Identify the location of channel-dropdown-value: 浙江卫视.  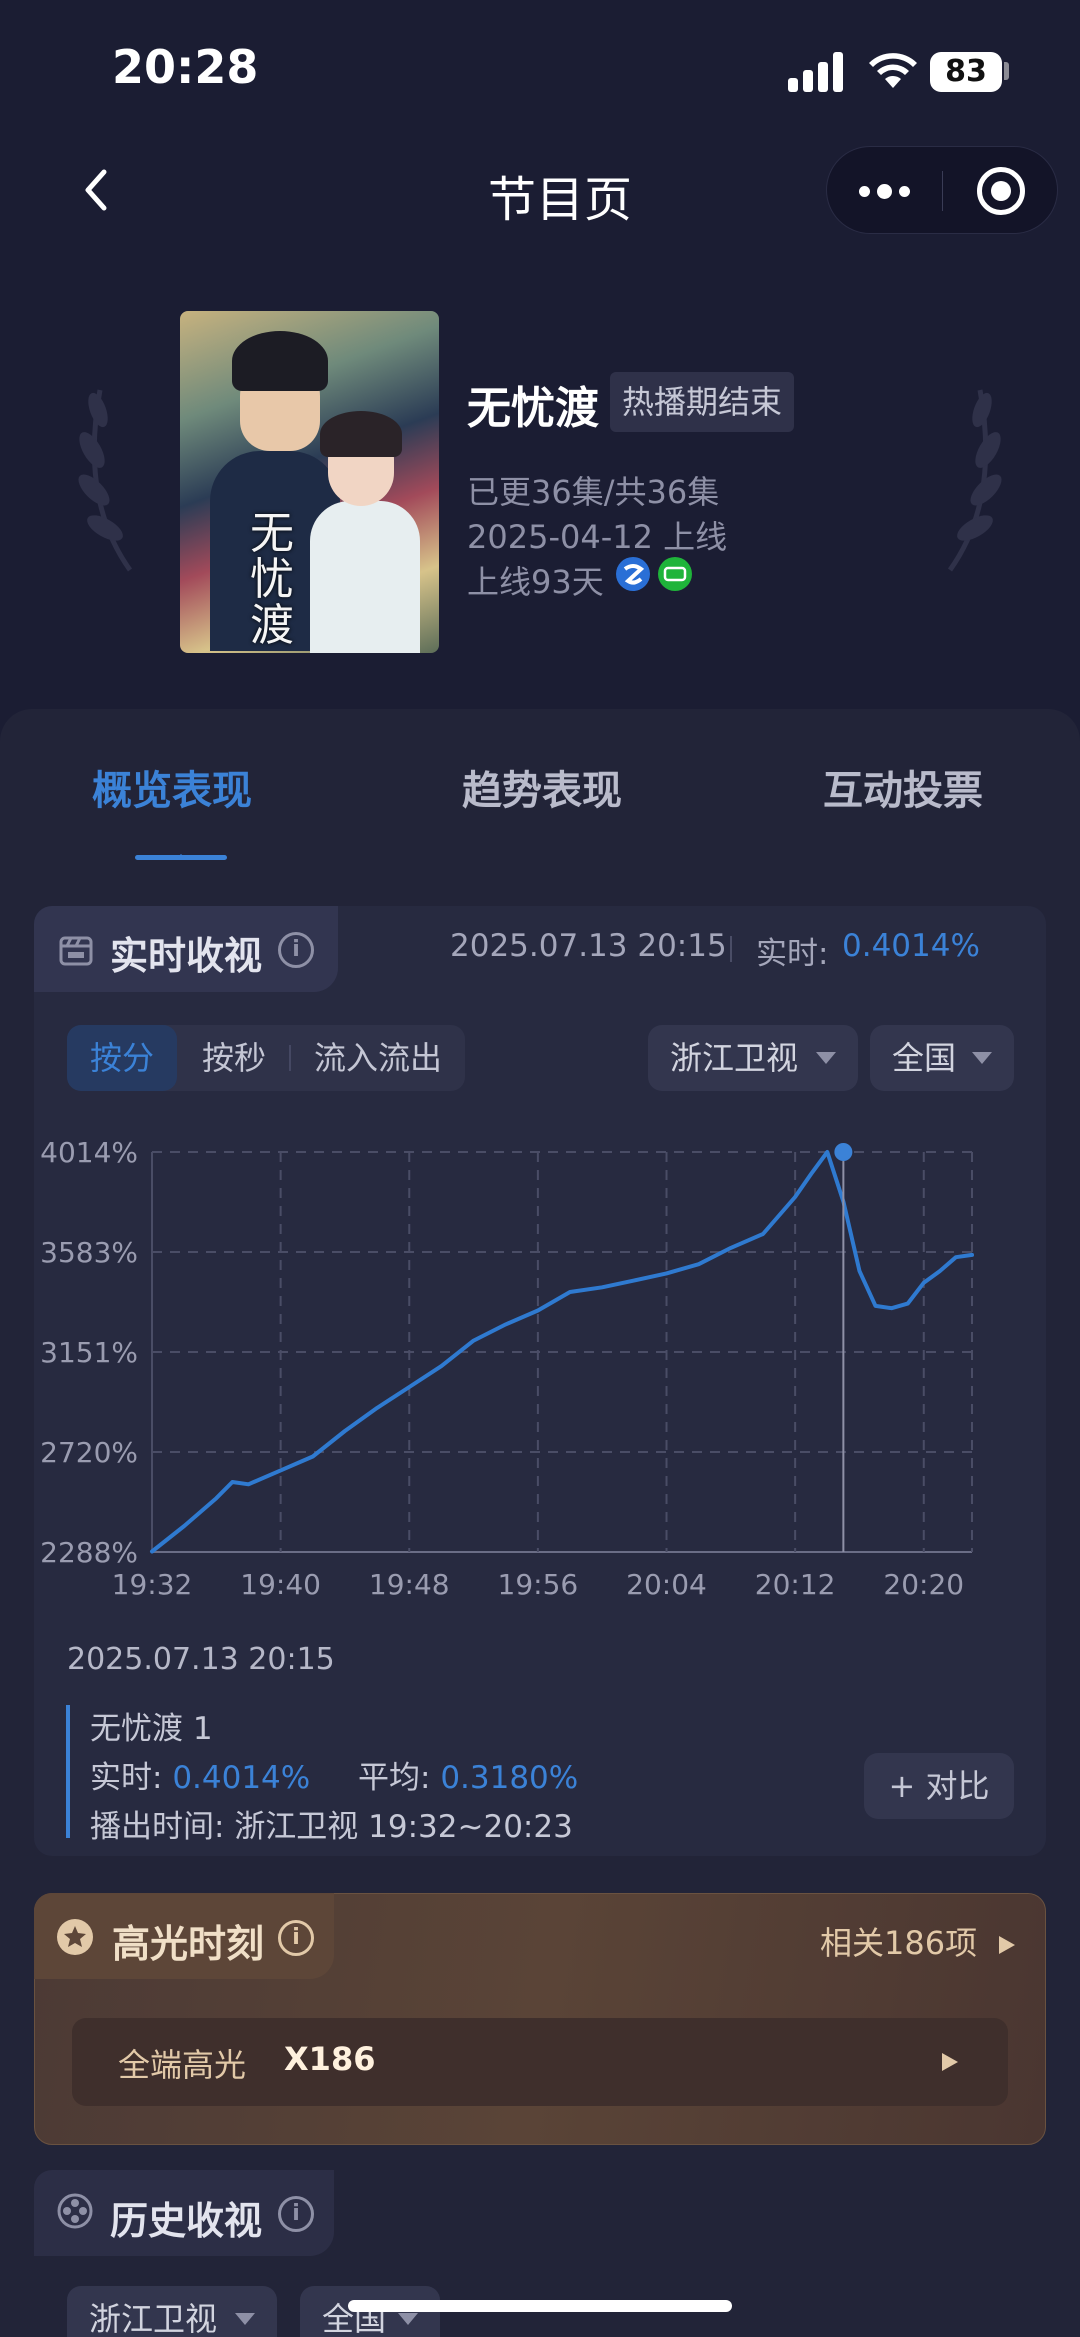
(734, 1058).